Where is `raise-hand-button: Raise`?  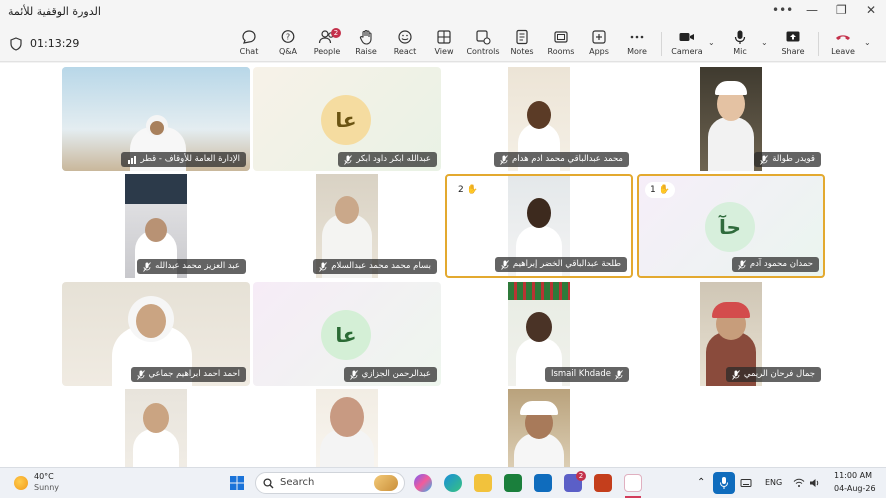 raise-hand-button: Raise is located at coordinates (366, 44).